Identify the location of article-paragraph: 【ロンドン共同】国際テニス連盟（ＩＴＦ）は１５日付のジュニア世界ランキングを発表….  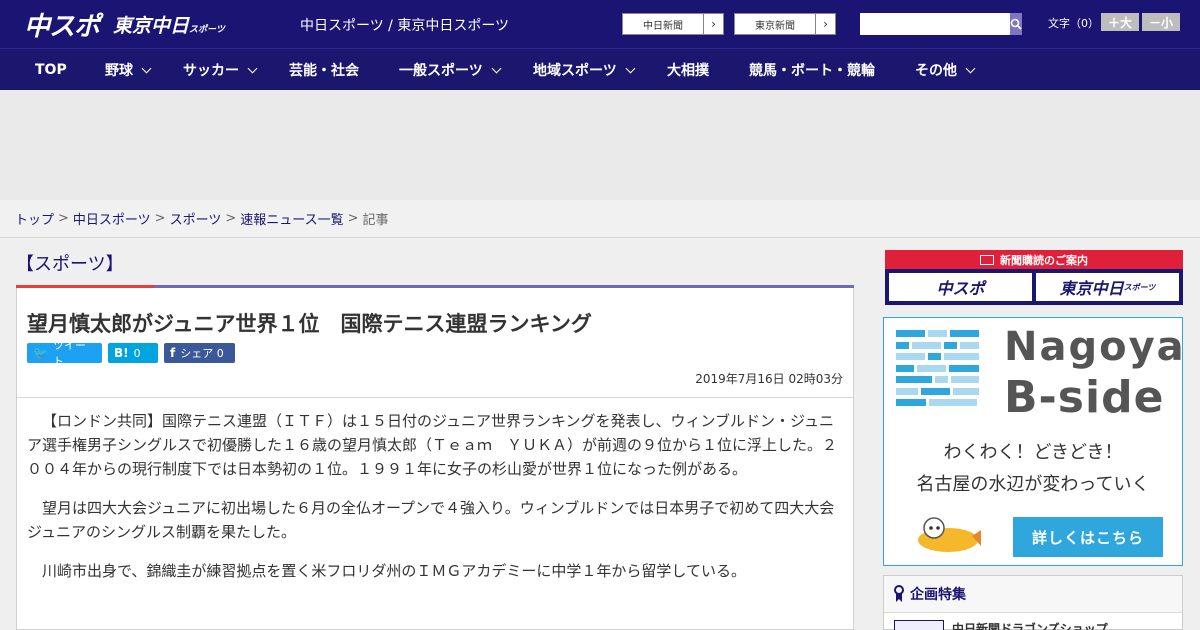
(432, 445).